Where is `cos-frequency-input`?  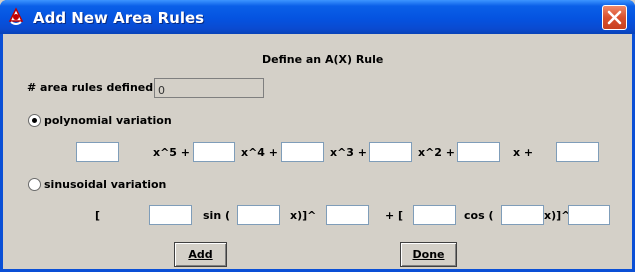
cos-frequency-input is located at coordinates (522, 217).